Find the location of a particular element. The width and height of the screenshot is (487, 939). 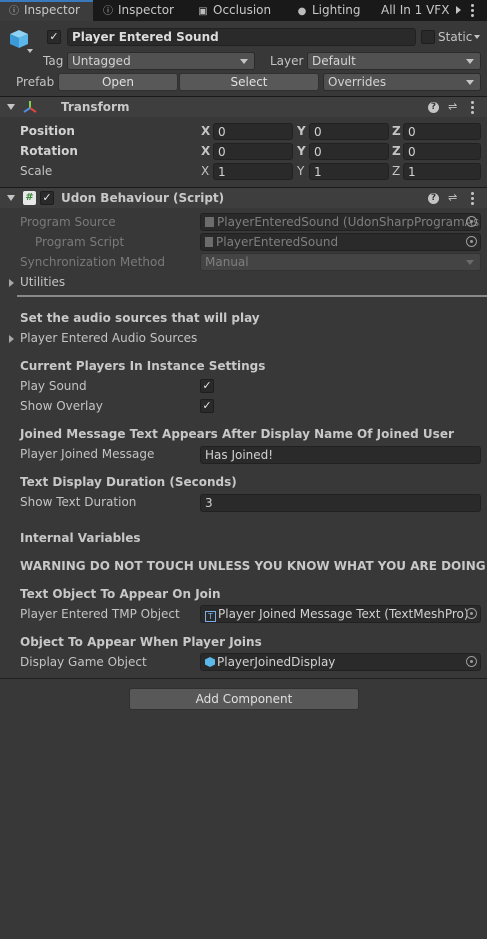

tab-inspector-active: ⓘ Inspector is located at coordinates (46, 10).